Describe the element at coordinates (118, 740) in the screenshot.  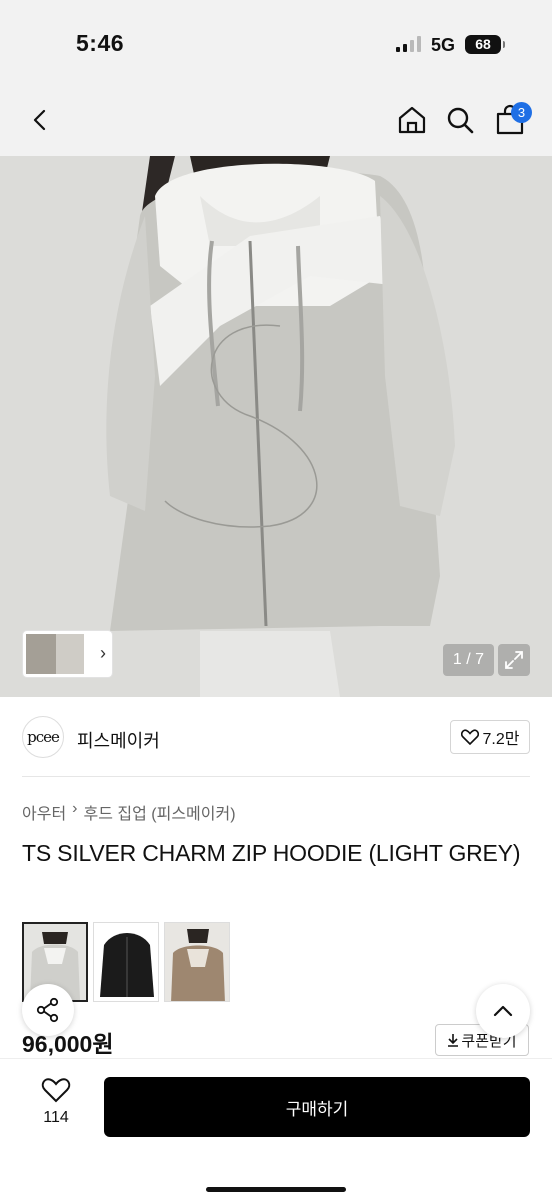
I see `brand-name: 피스메이커` at that location.